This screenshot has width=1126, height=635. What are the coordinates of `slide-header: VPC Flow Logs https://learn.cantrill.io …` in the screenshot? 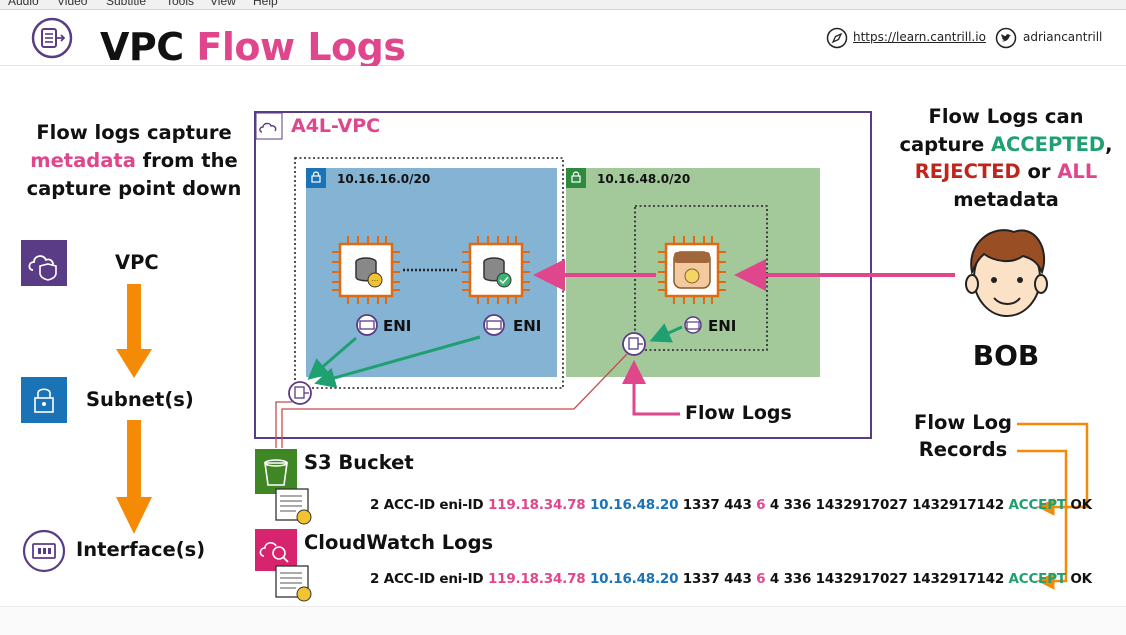 It's located at (563, 39).